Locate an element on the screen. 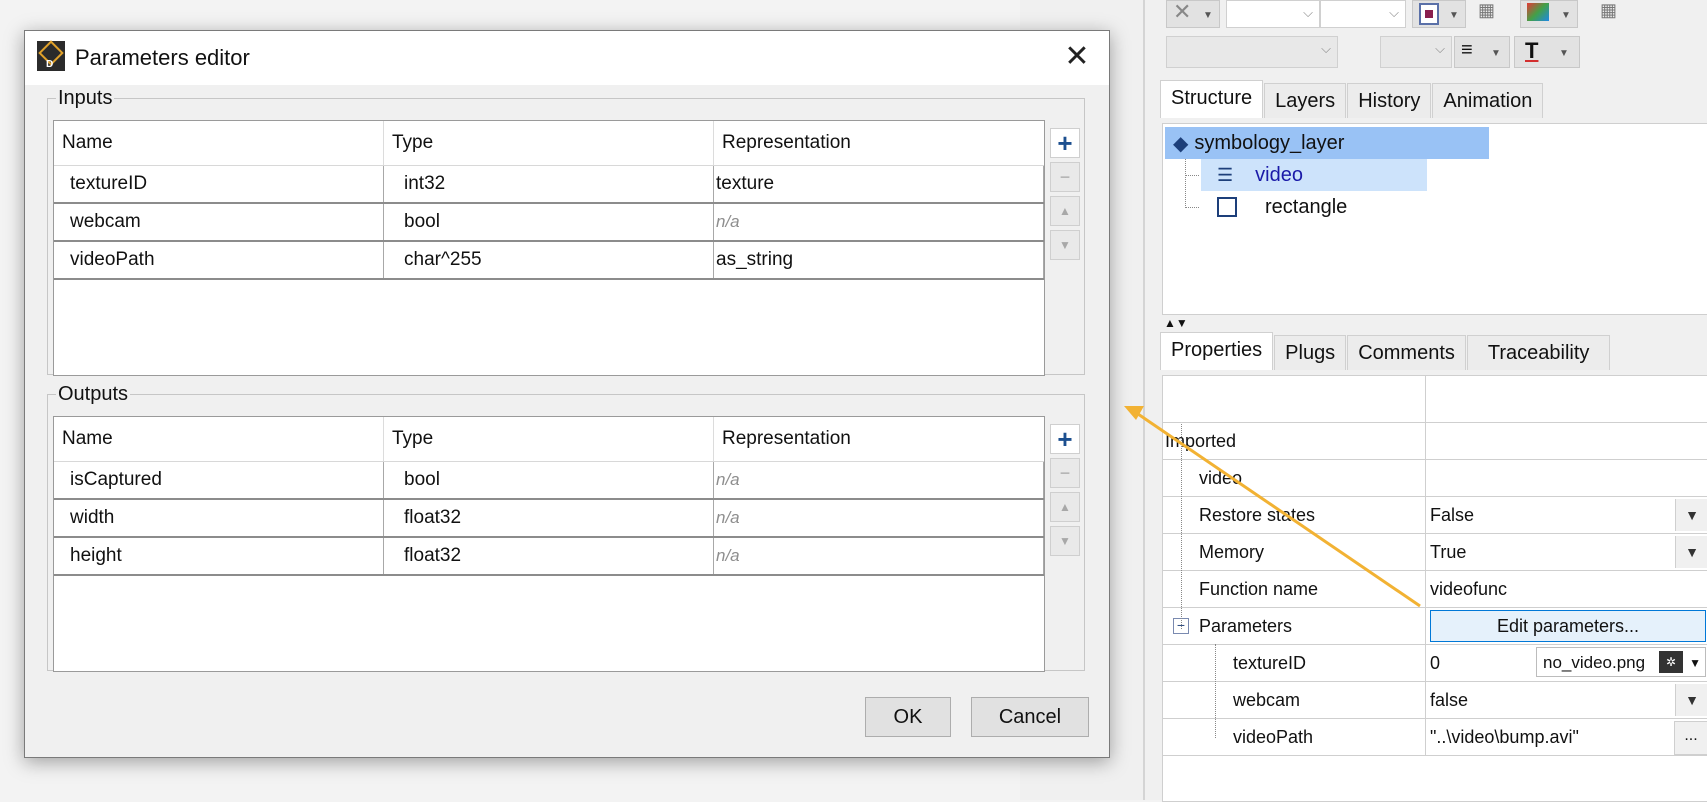  property-value-text: videofunc is located at coordinates (1469, 589).